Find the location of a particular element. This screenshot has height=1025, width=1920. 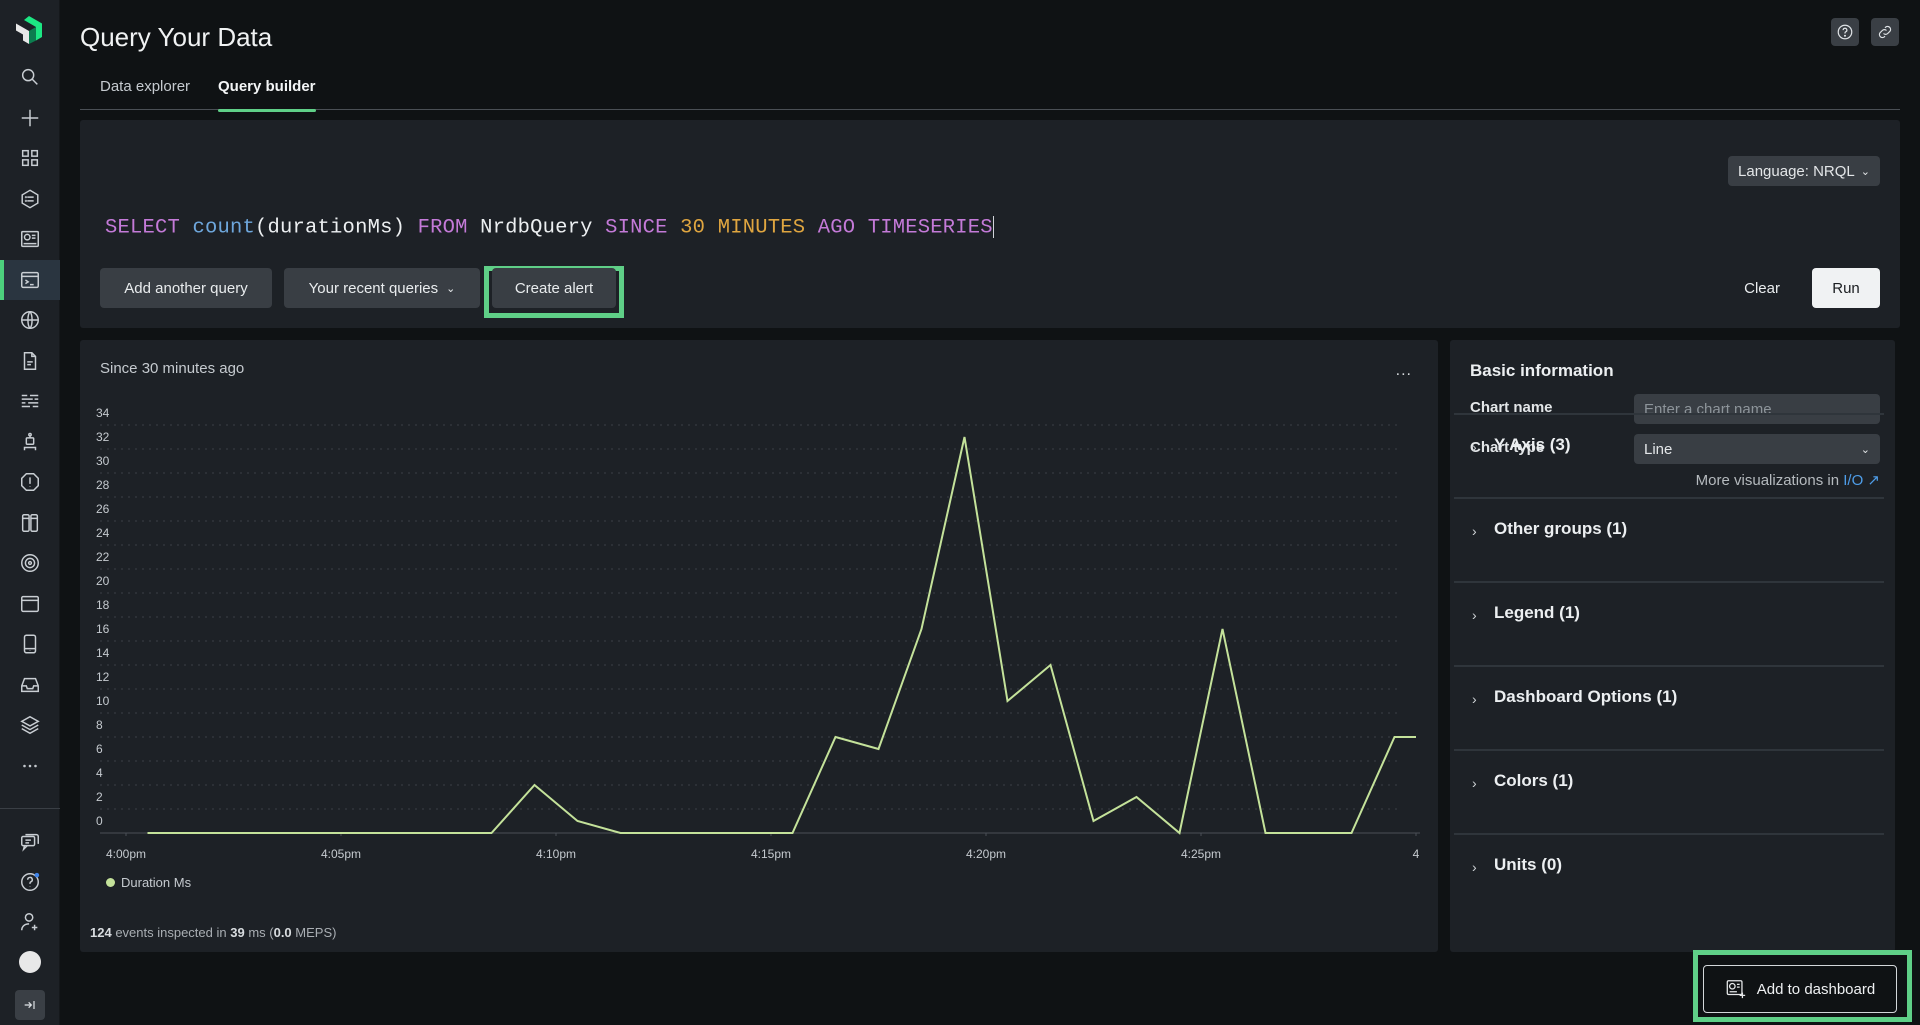

sidebar-item-avatar is located at coordinates (30, 962).